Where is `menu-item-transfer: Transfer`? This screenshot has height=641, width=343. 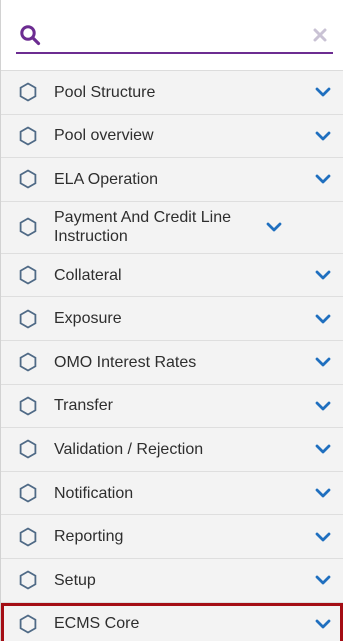
menu-item-transfer: Transfer is located at coordinates (172, 406).